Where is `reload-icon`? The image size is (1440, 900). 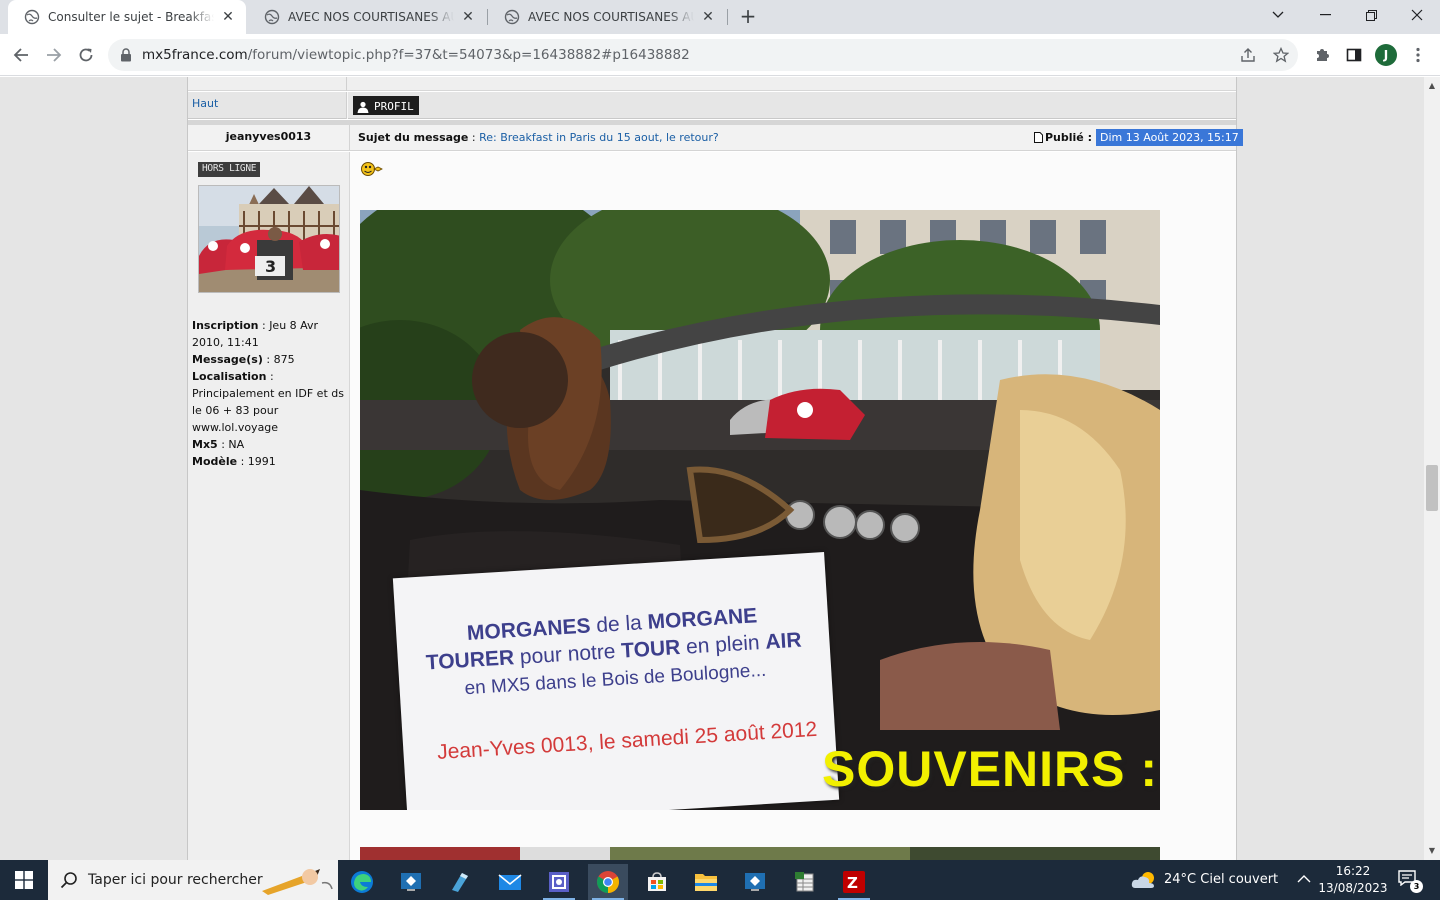 reload-icon is located at coordinates (86, 55).